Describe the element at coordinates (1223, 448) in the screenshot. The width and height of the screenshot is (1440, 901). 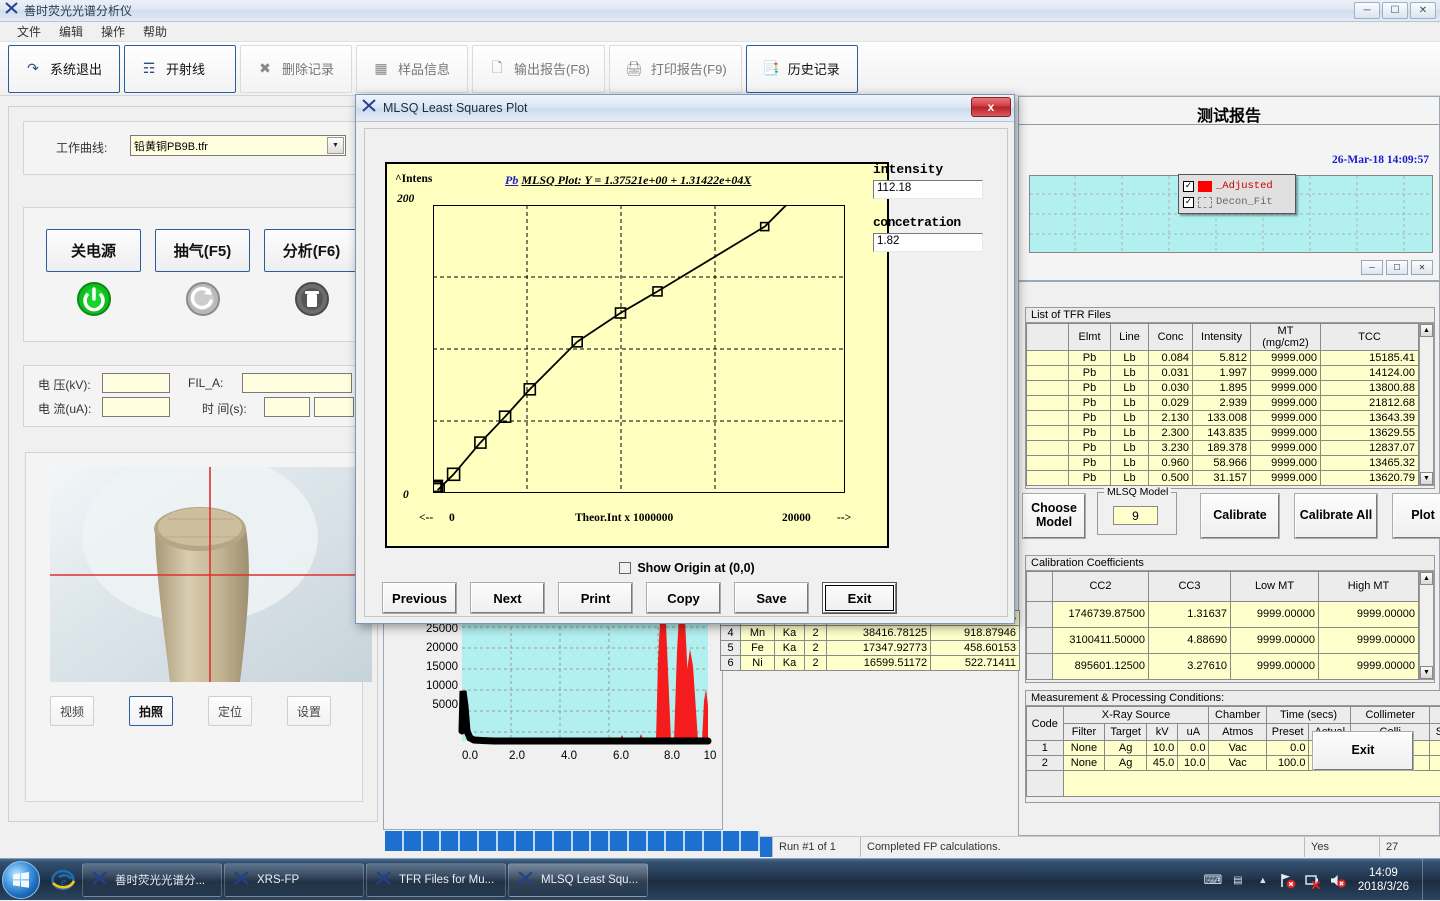
I see `table-row: PbLb3.230189.3789999.00012837.07` at that location.